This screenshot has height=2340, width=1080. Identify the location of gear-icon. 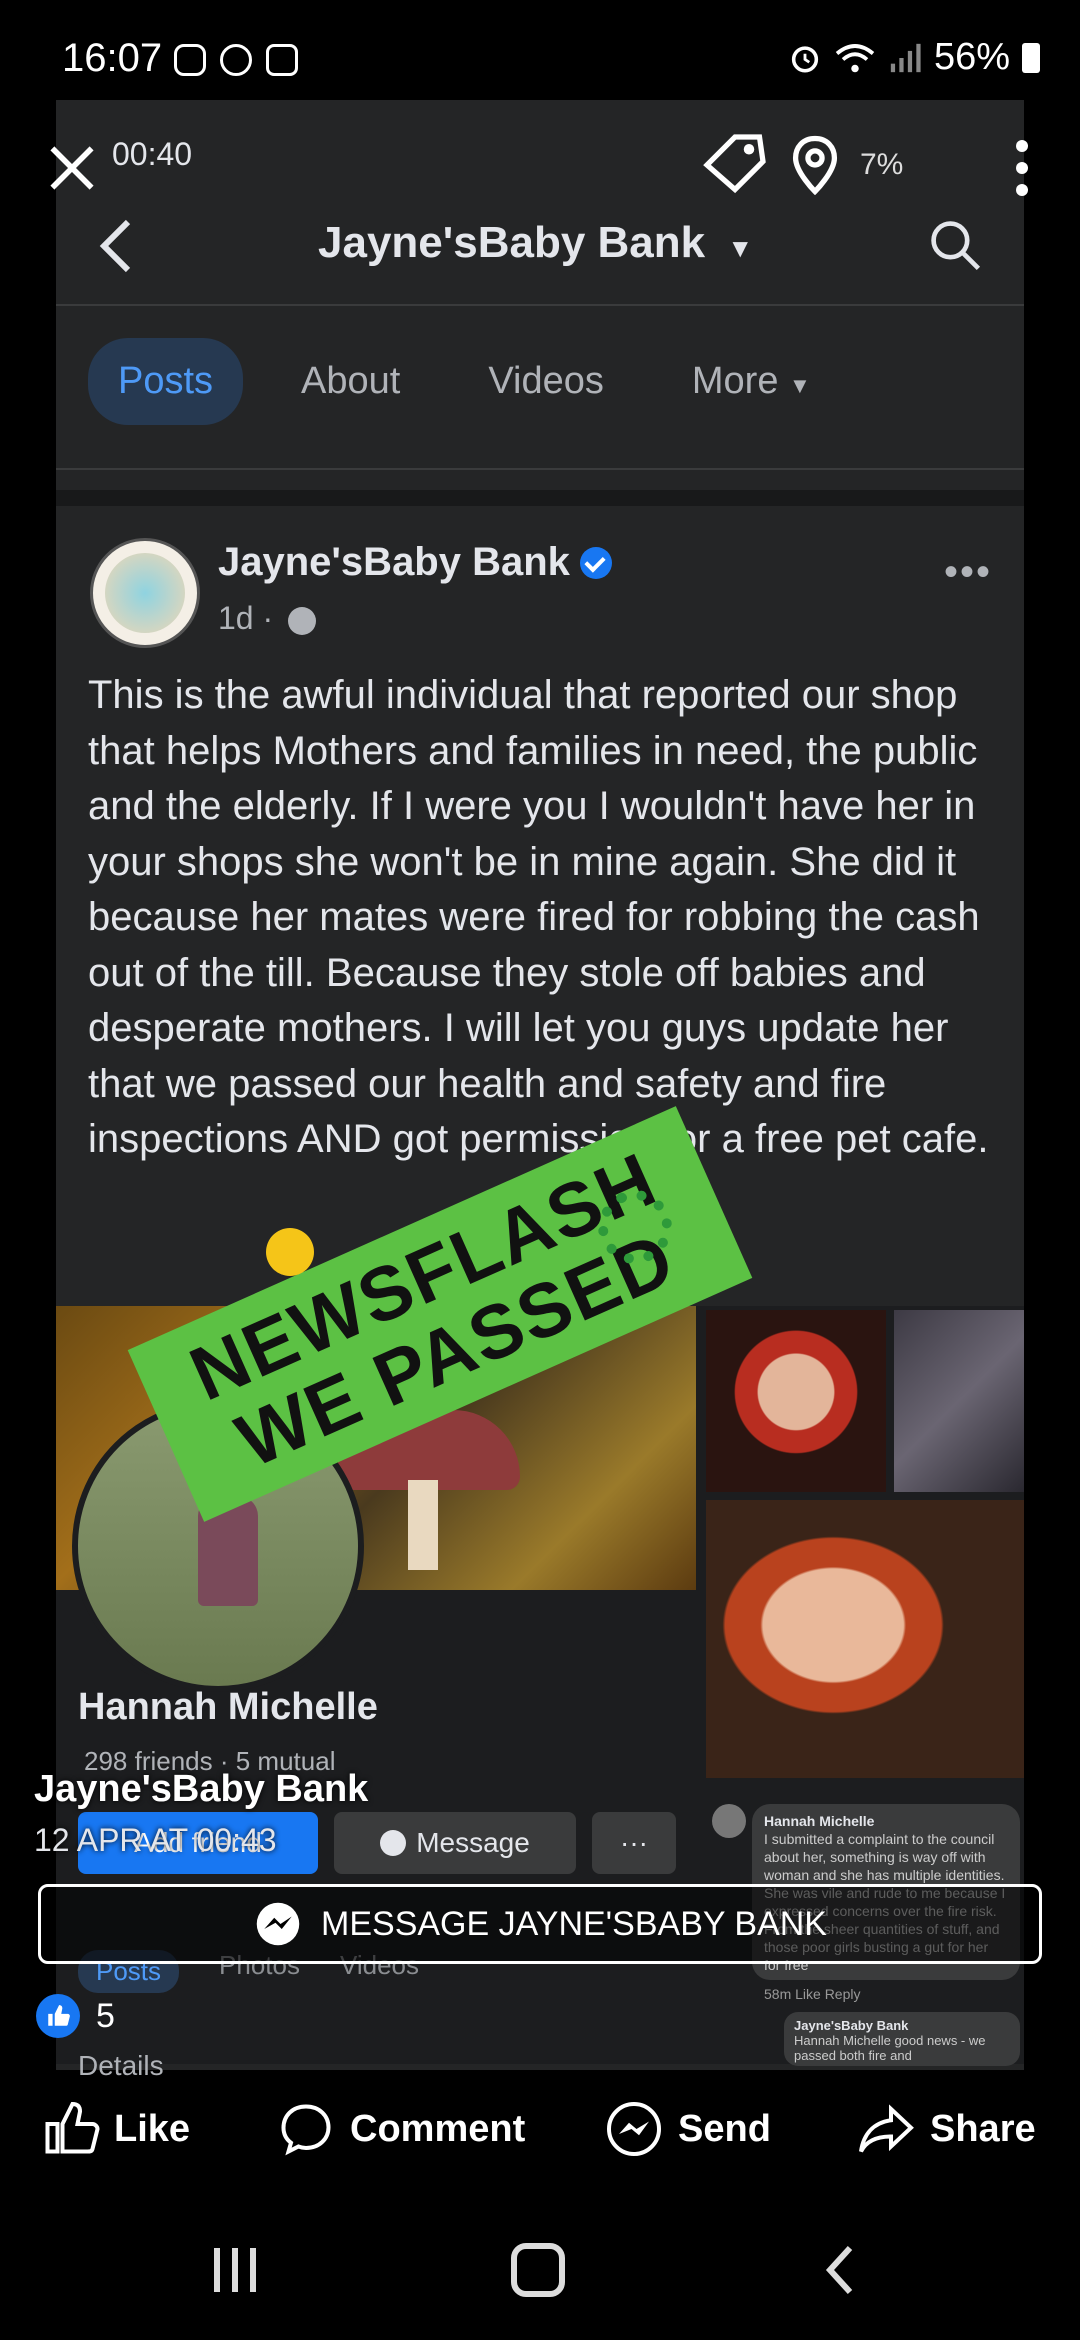
(236, 60).